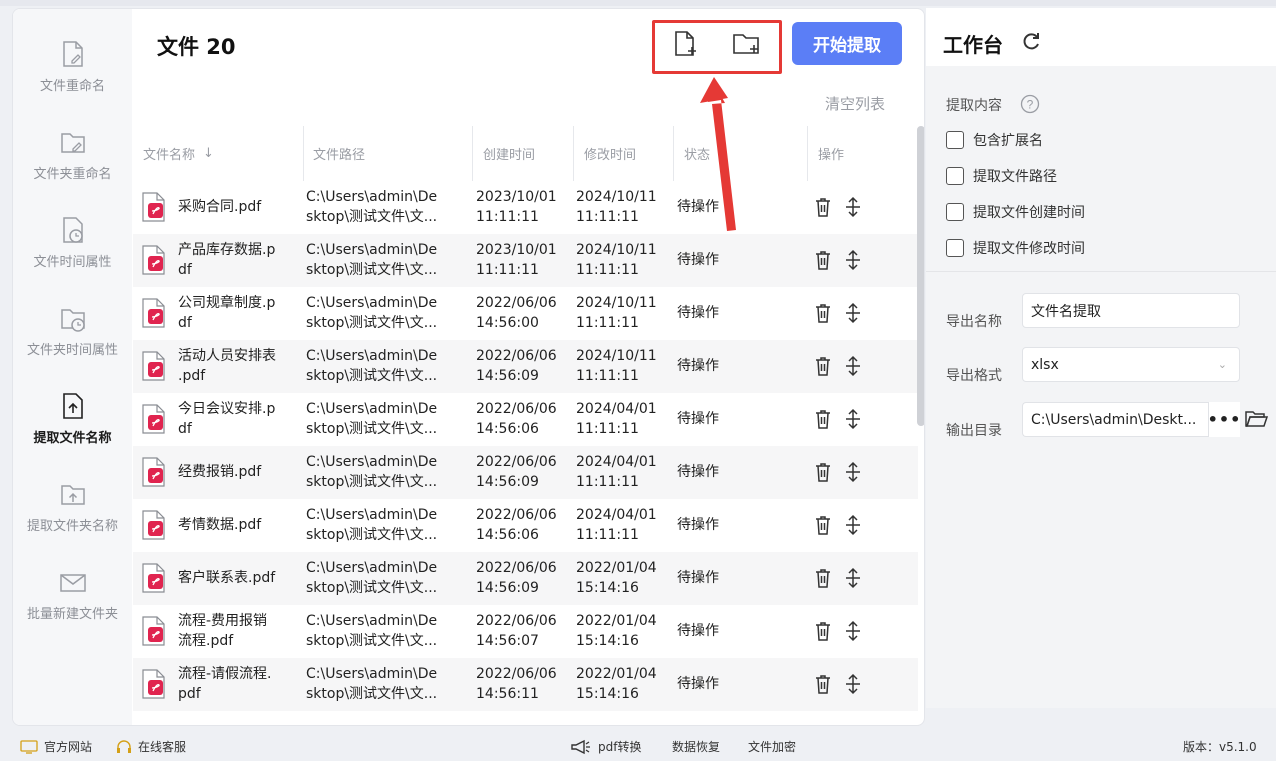 The image size is (1276, 761). Describe the element at coordinates (185, 270) in the screenshot. I see `file-name-line: df` at that location.